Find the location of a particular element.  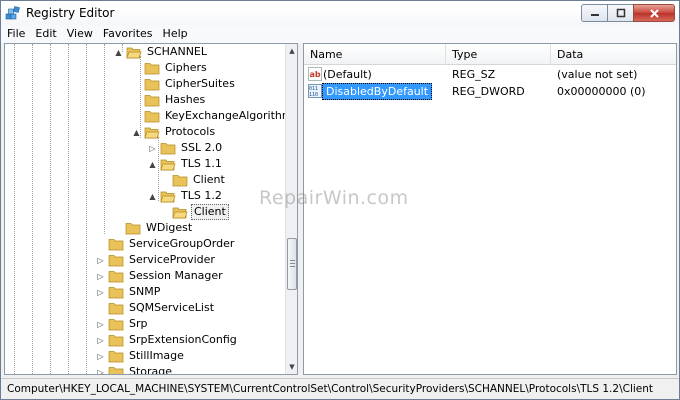

tree-node-tls-1-2: ▲ TLS 1.2 is located at coordinates (186, 196).